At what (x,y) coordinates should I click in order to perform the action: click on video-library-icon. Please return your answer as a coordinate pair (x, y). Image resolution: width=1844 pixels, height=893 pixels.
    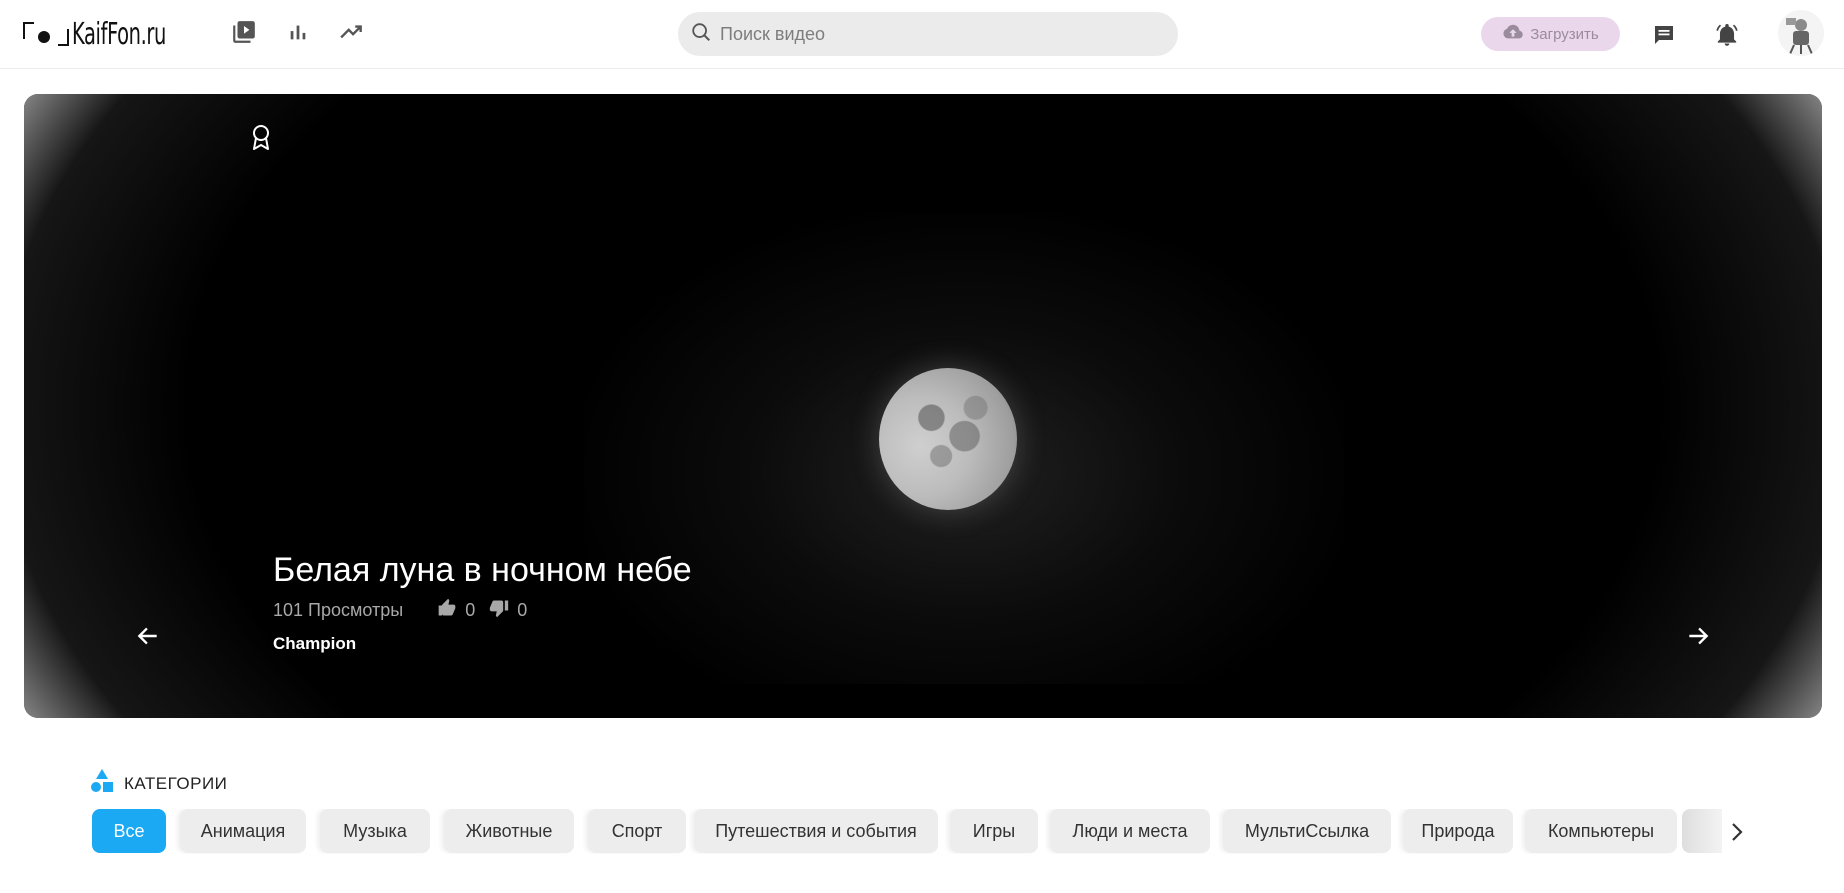
    Looking at the image, I should click on (244, 32).